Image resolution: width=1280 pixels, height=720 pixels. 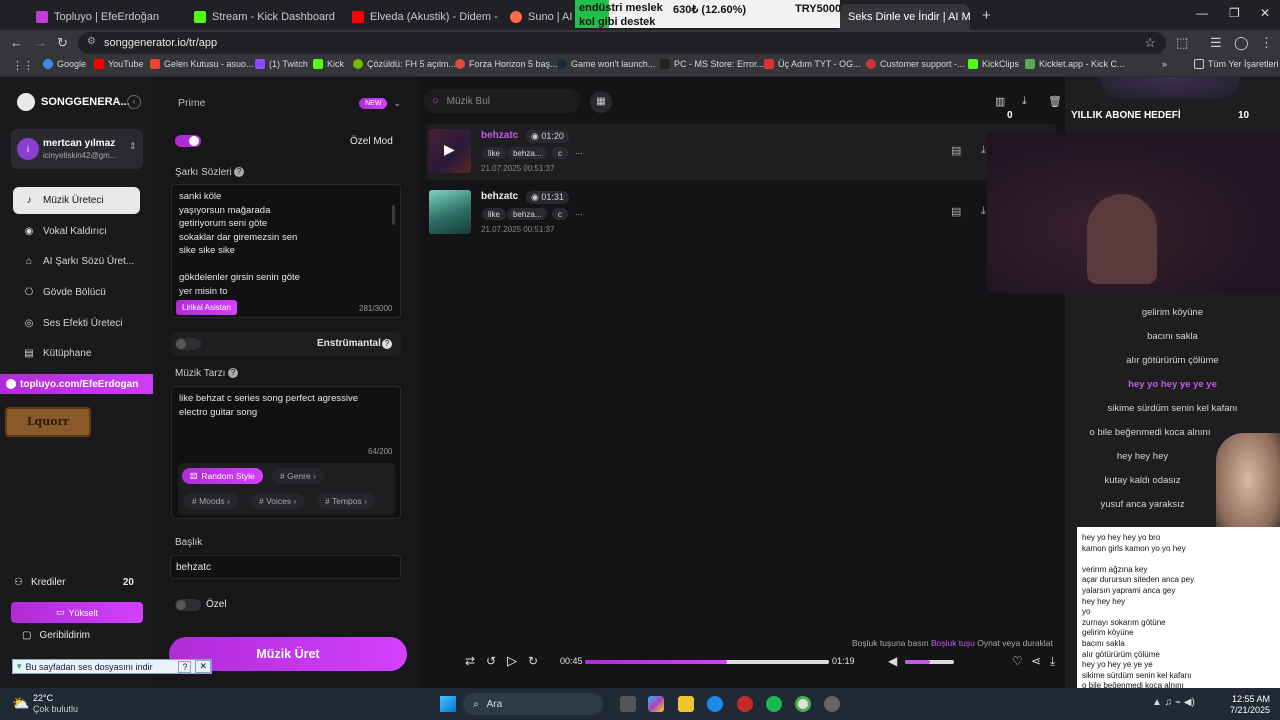 What do you see at coordinates (222, 476) in the screenshot?
I see `random-style-button: ⚄ Random Style` at bounding box center [222, 476].